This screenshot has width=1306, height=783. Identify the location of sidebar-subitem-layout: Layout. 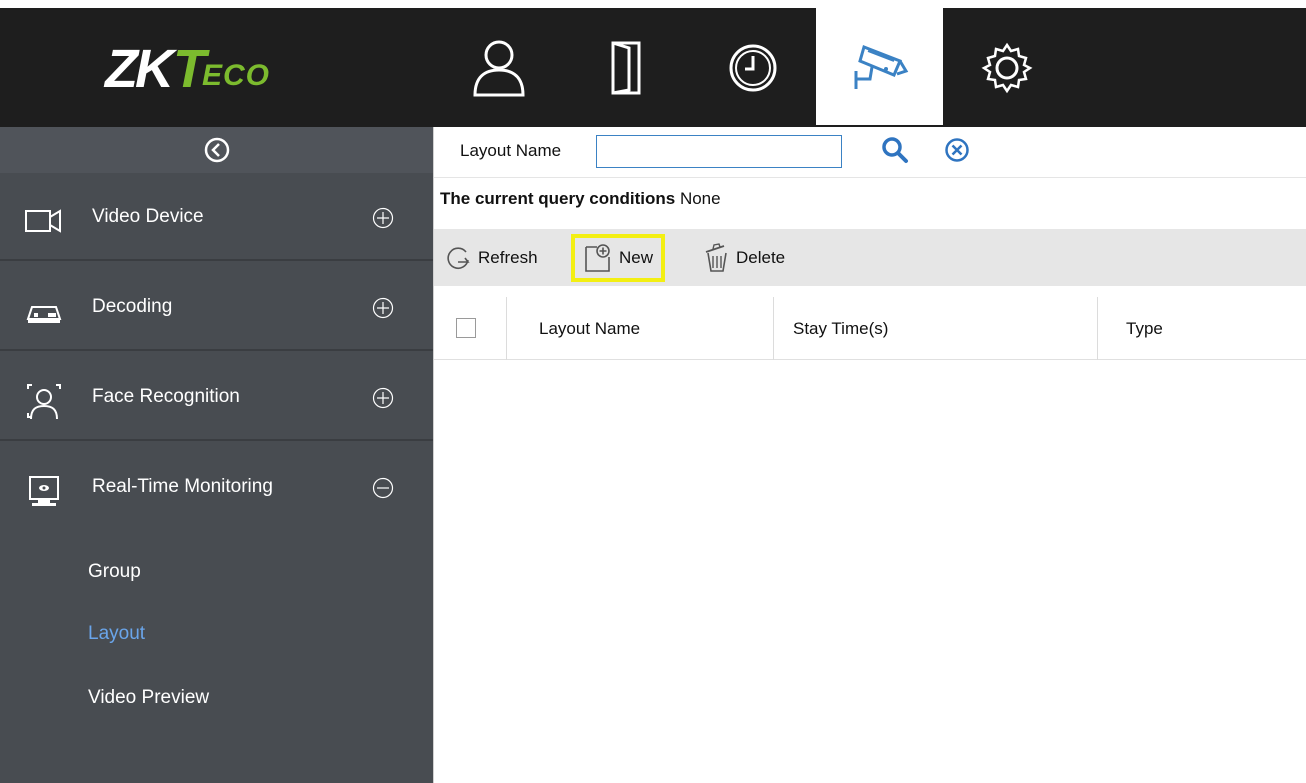
(116, 634).